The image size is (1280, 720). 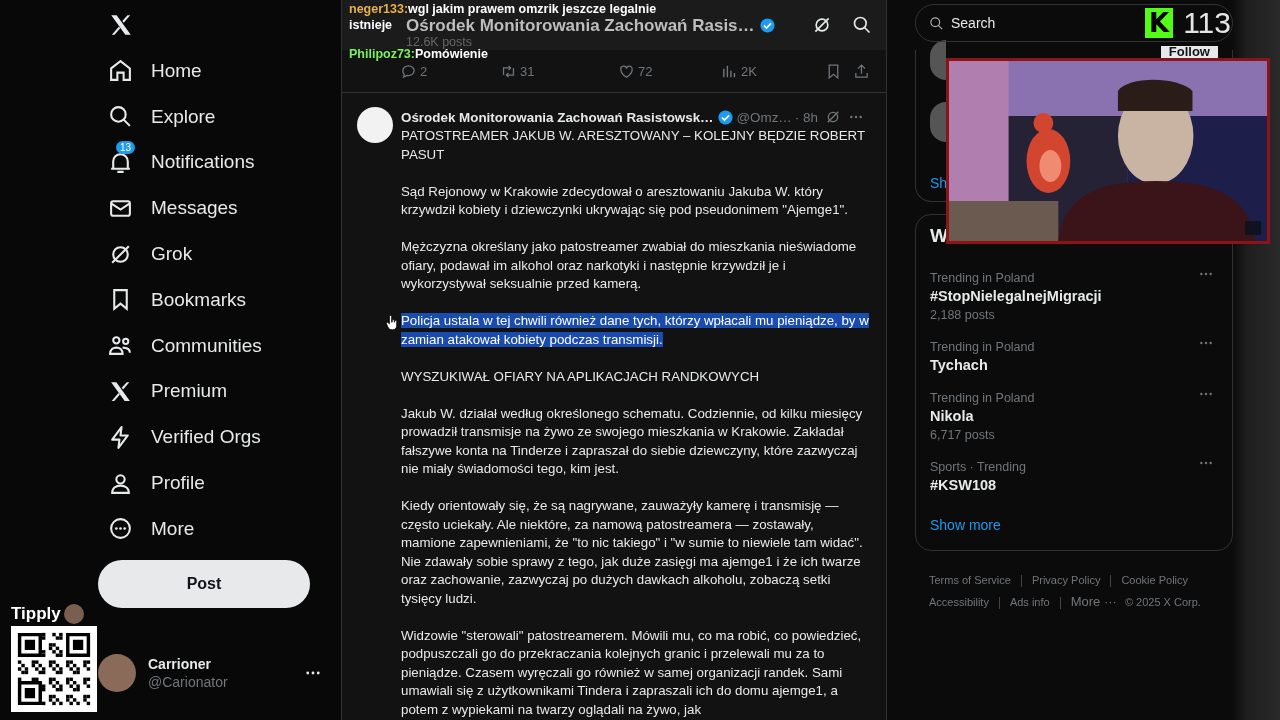 What do you see at coordinates (581, 376) in the screenshot?
I see `post-paragraph: WYSZUKIWAŁ OFIARY NA APLIKACJACH RANDKOWYCH` at bounding box center [581, 376].